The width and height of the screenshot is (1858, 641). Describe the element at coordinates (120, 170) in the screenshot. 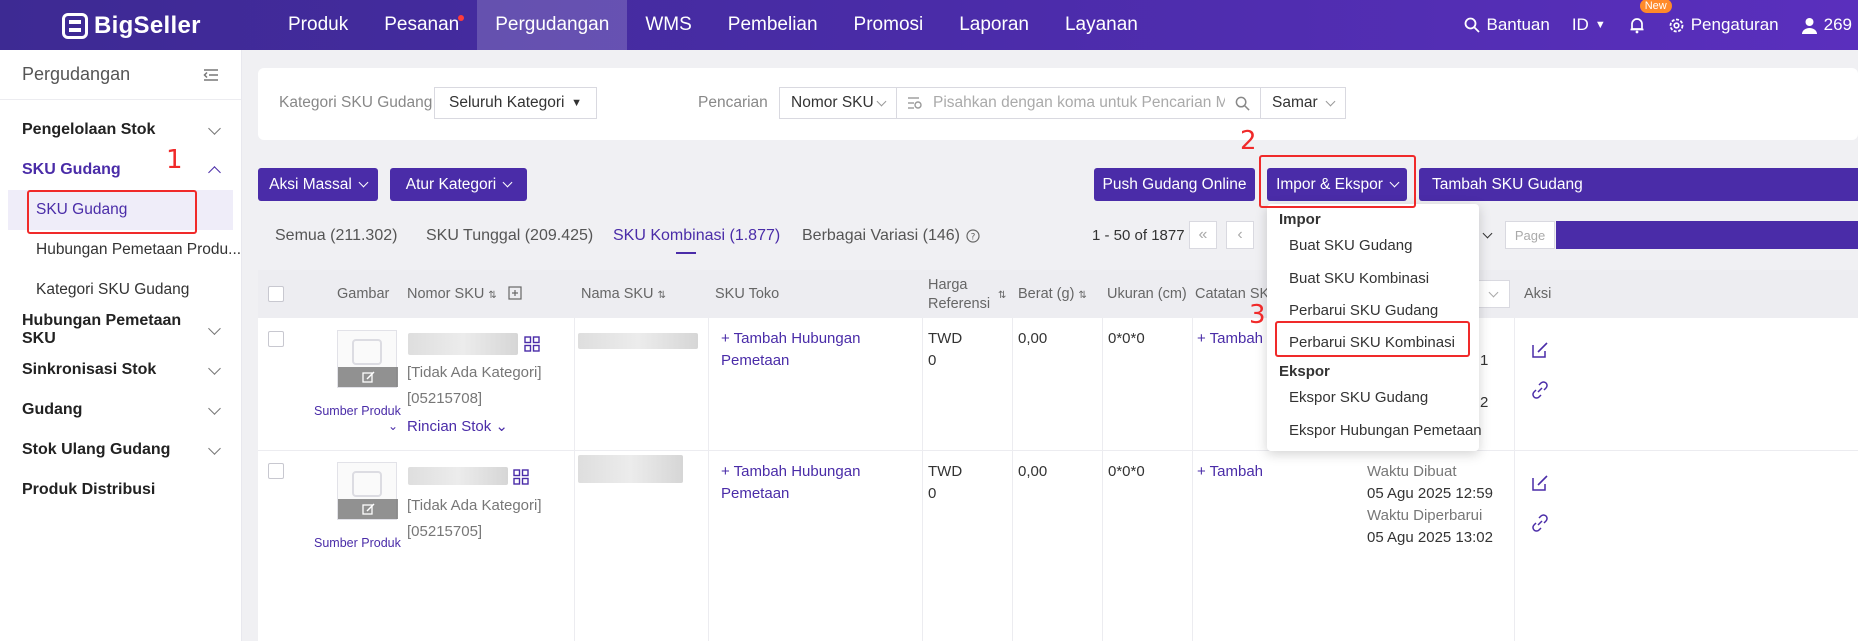

I see `sidebar-group-sku-gudang: SKU Gudang` at that location.